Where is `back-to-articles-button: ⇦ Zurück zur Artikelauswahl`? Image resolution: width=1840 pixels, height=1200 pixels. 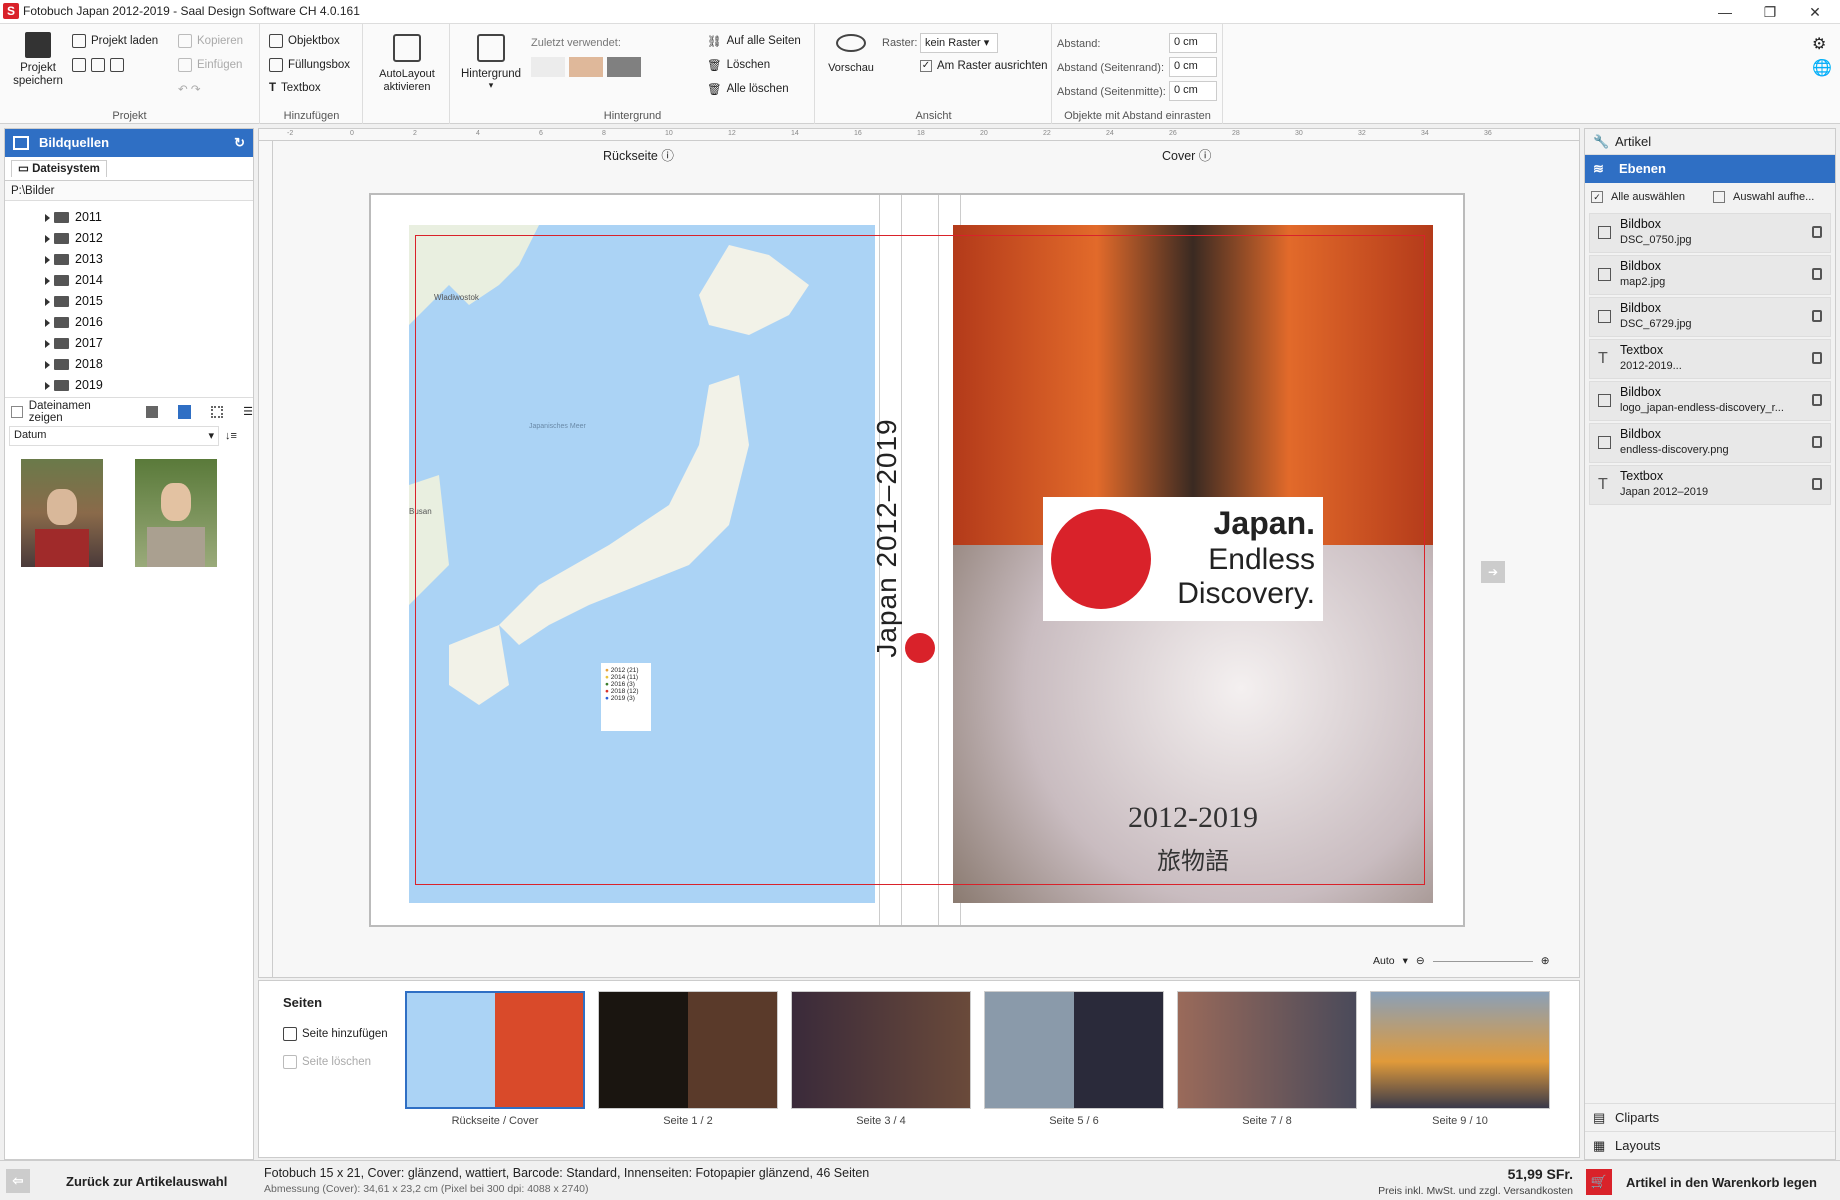 back-to-articles-button: ⇦ Zurück zur Artikelauswahl is located at coordinates (131, 1181).